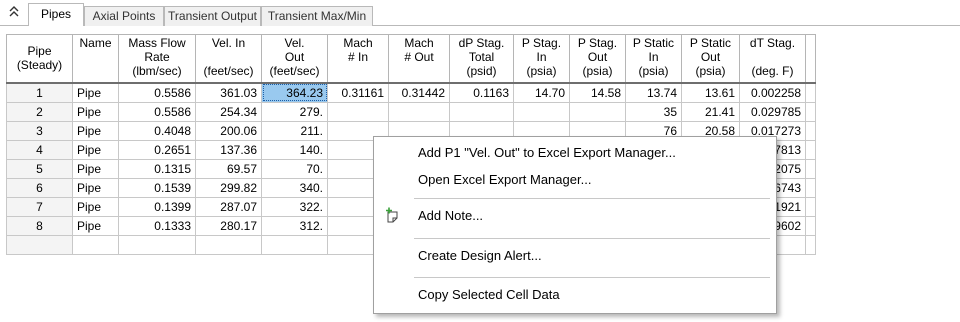 The width and height of the screenshot is (960, 322). Describe the element at coordinates (124, 16) in the screenshot. I see `tab-axial-points: Axial Points` at that location.